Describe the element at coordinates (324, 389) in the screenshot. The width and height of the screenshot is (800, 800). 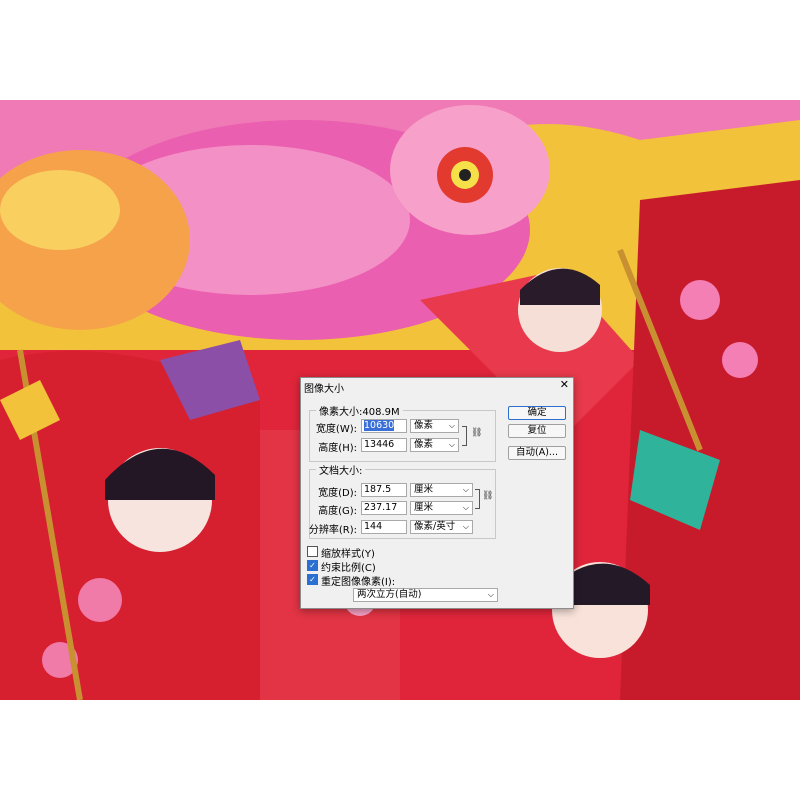
I see `dialog-title: 图像大小` at that location.